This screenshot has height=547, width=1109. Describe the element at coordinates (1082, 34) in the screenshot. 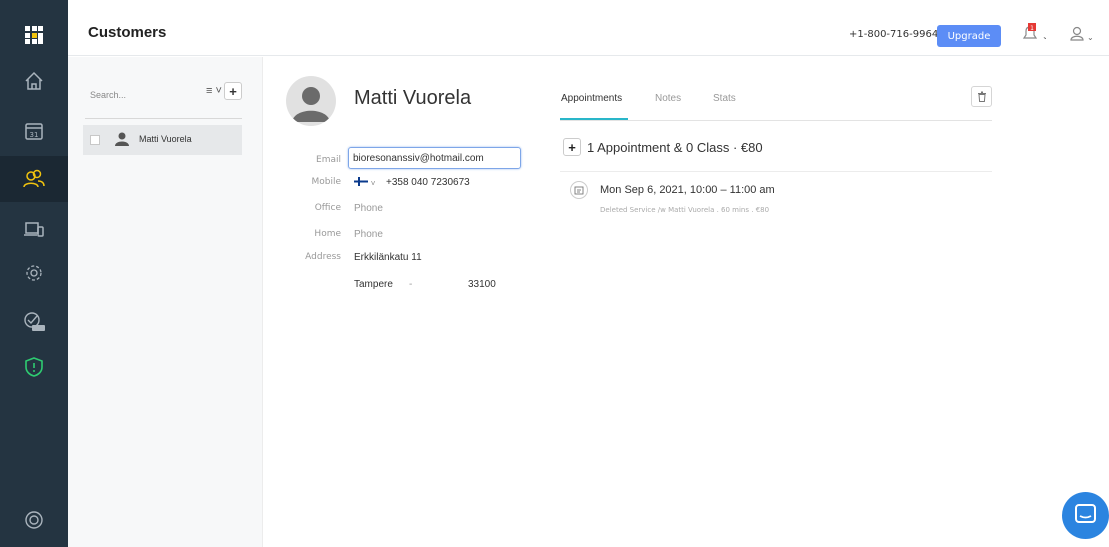

I see `user-icon: ⌄` at that location.